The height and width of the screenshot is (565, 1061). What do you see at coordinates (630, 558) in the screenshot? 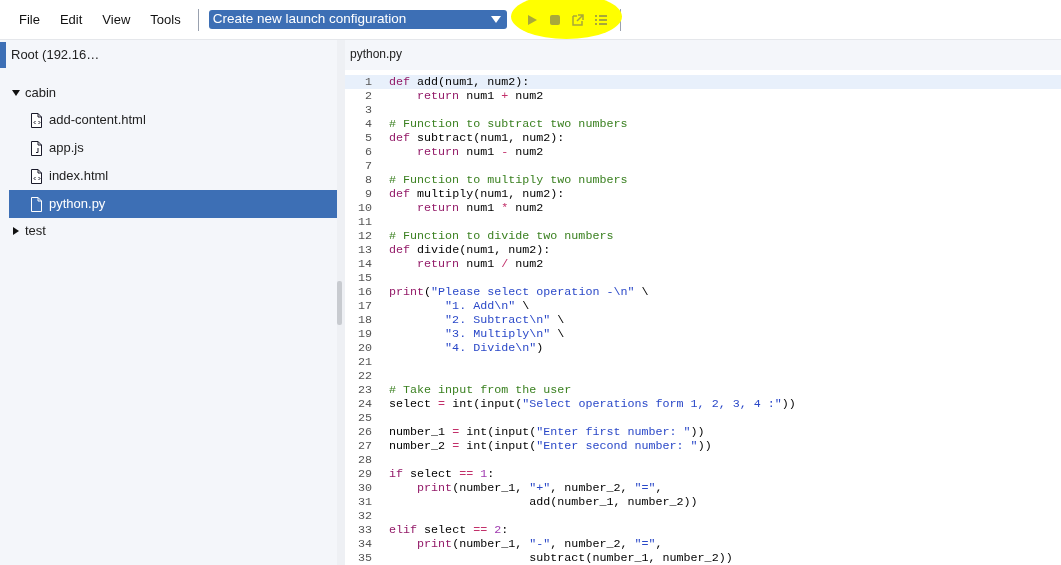
I see `code-line: subtract(number_1, number_2))` at bounding box center [630, 558].